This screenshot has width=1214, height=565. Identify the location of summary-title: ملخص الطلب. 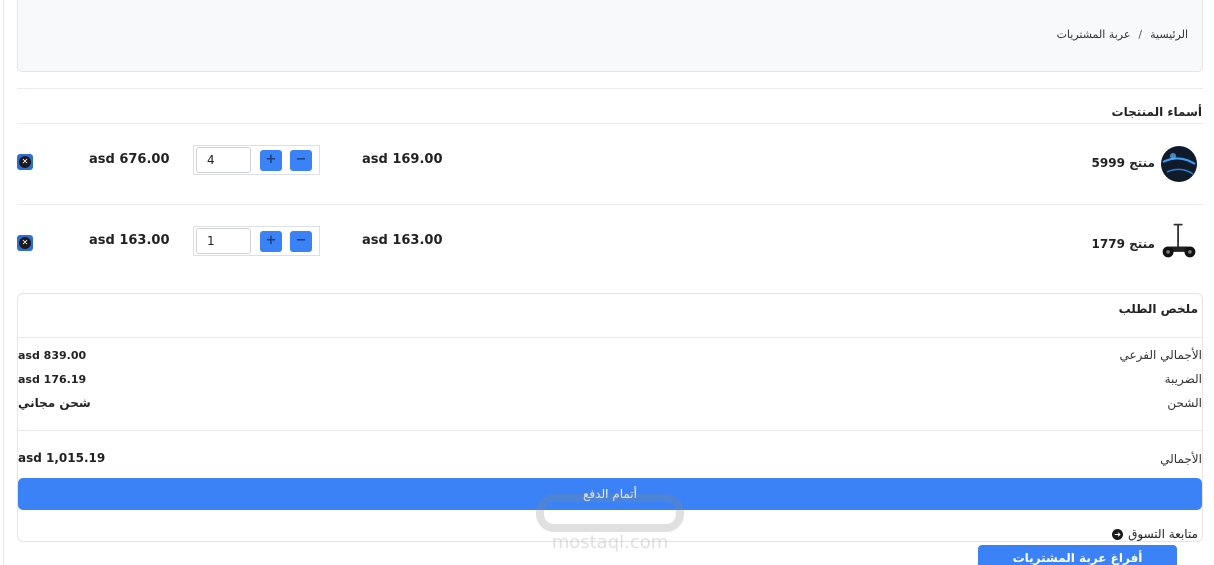
(1158, 309).